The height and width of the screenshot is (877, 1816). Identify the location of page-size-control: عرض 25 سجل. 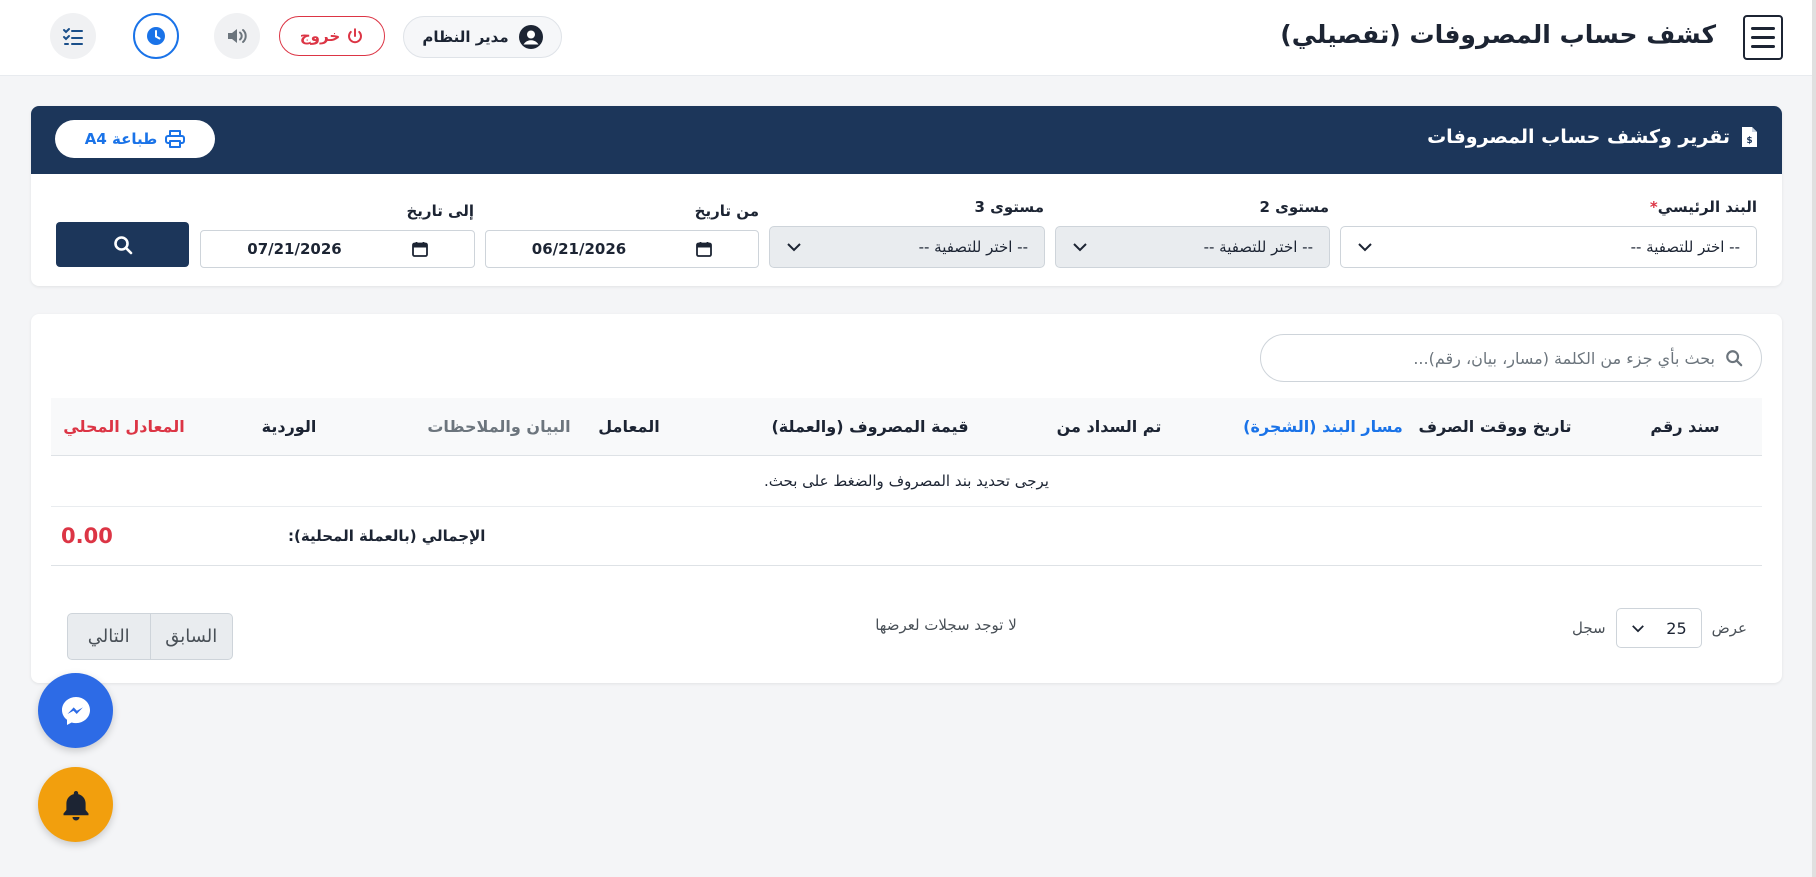
(1659, 628).